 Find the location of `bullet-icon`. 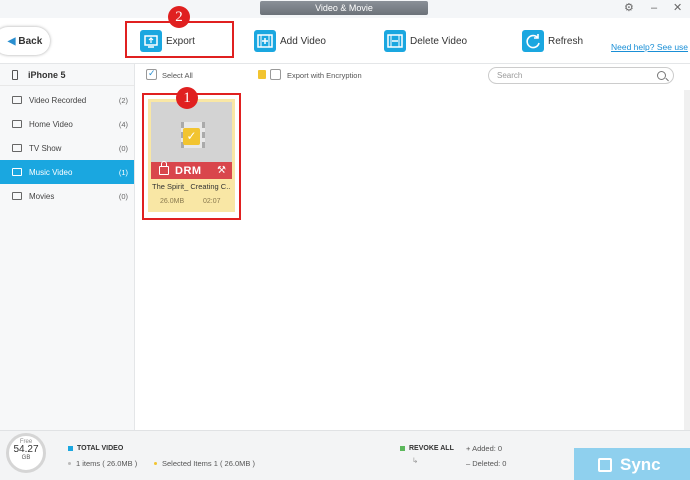

bullet-icon is located at coordinates (69, 463).